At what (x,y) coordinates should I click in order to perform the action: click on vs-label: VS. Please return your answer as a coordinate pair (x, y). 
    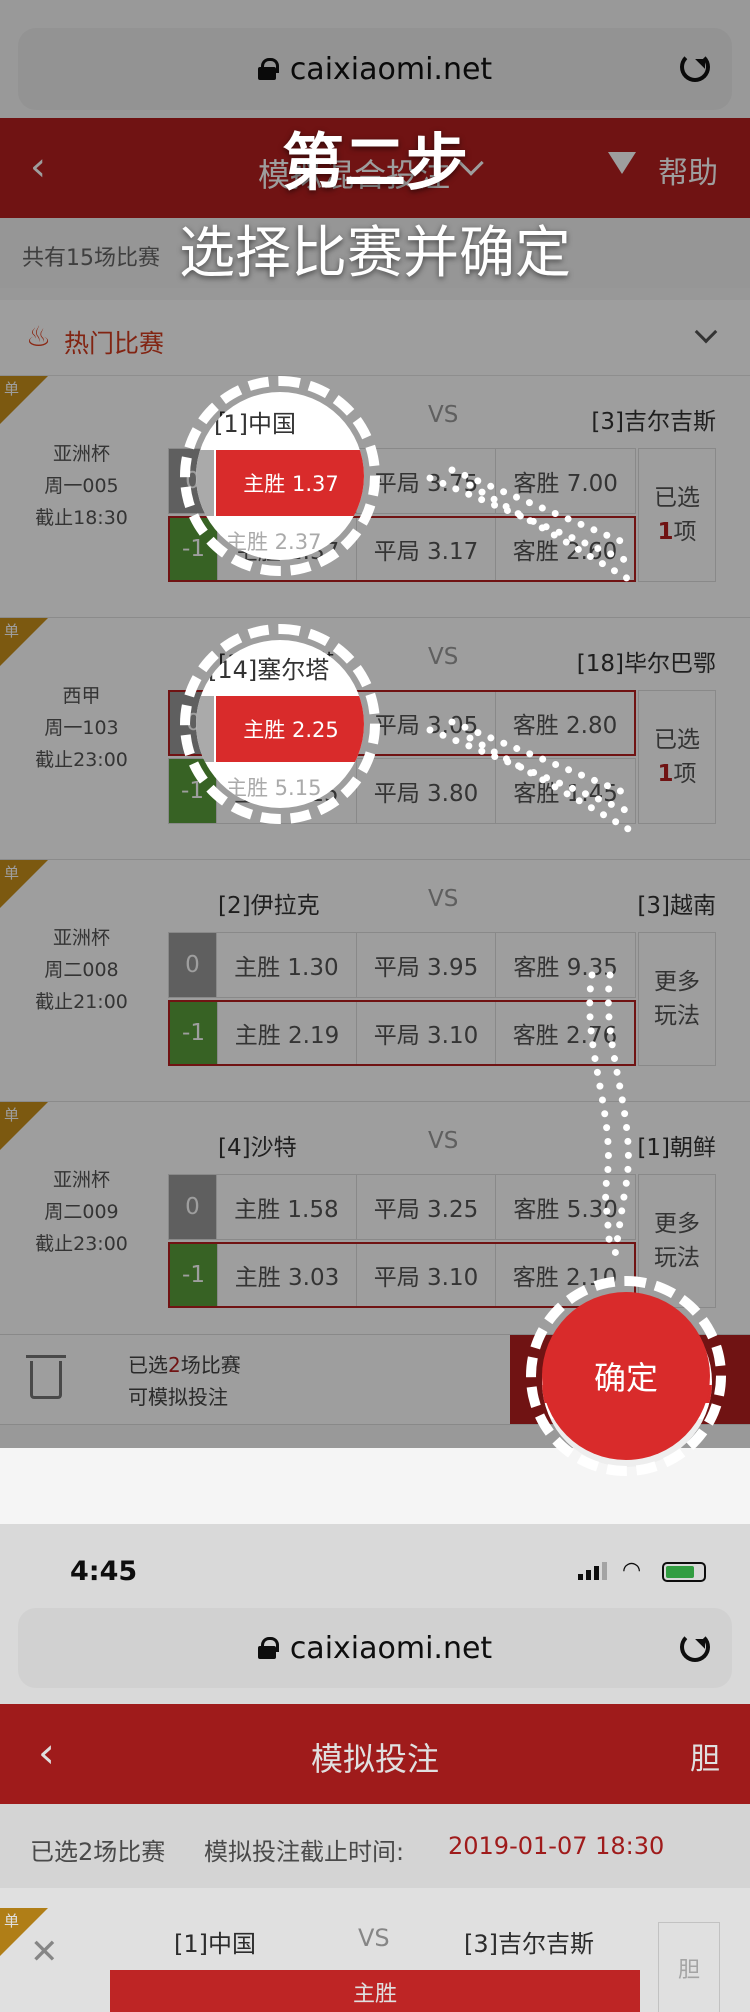
    Looking at the image, I should click on (374, 1938).